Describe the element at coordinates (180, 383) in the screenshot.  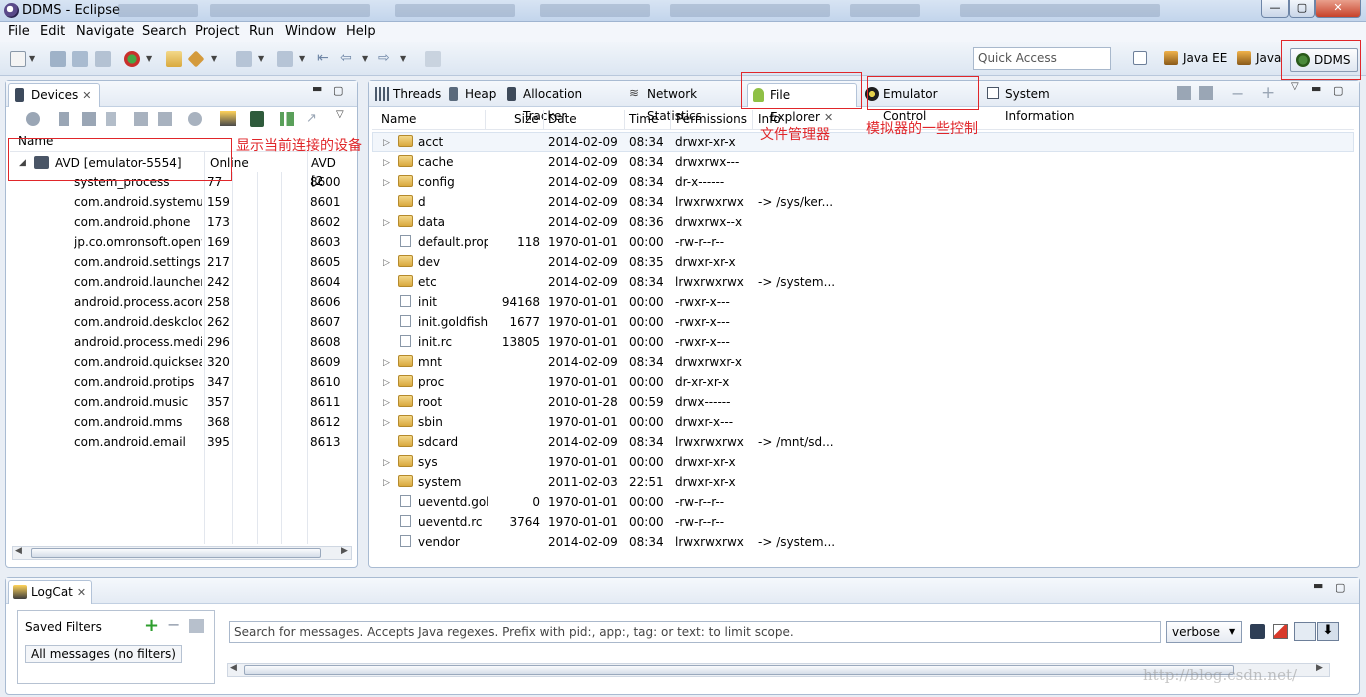
I see `process-row: com.android.protips 347 8610` at that location.